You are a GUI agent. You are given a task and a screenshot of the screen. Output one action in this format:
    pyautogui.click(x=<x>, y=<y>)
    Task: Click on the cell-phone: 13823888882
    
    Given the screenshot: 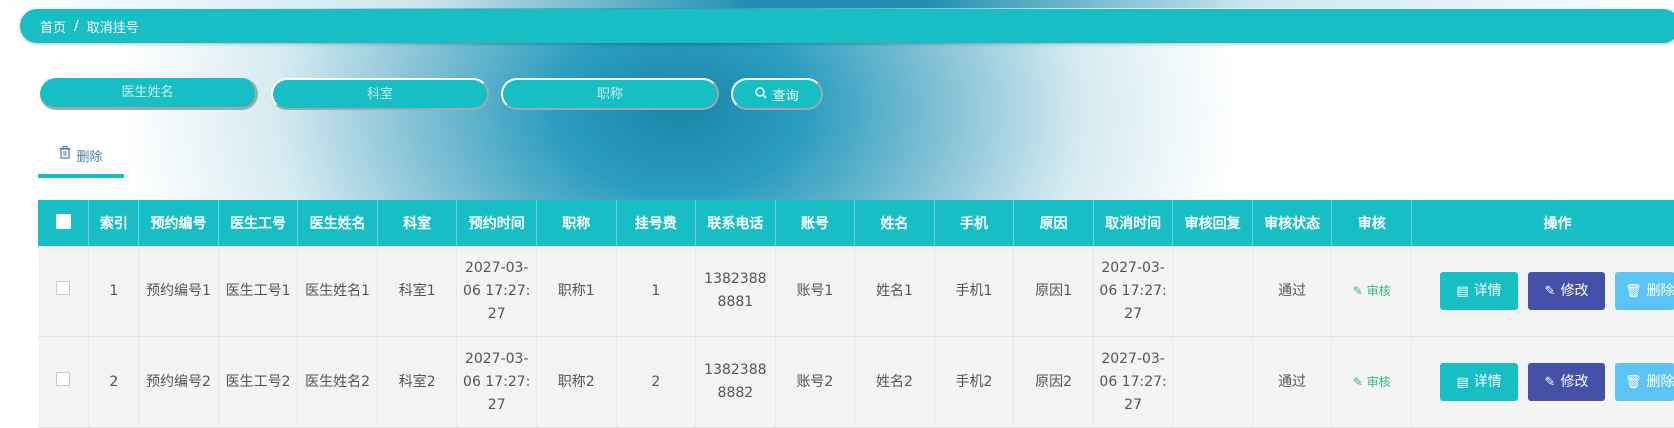 What is the action you would take?
    pyautogui.click(x=736, y=382)
    